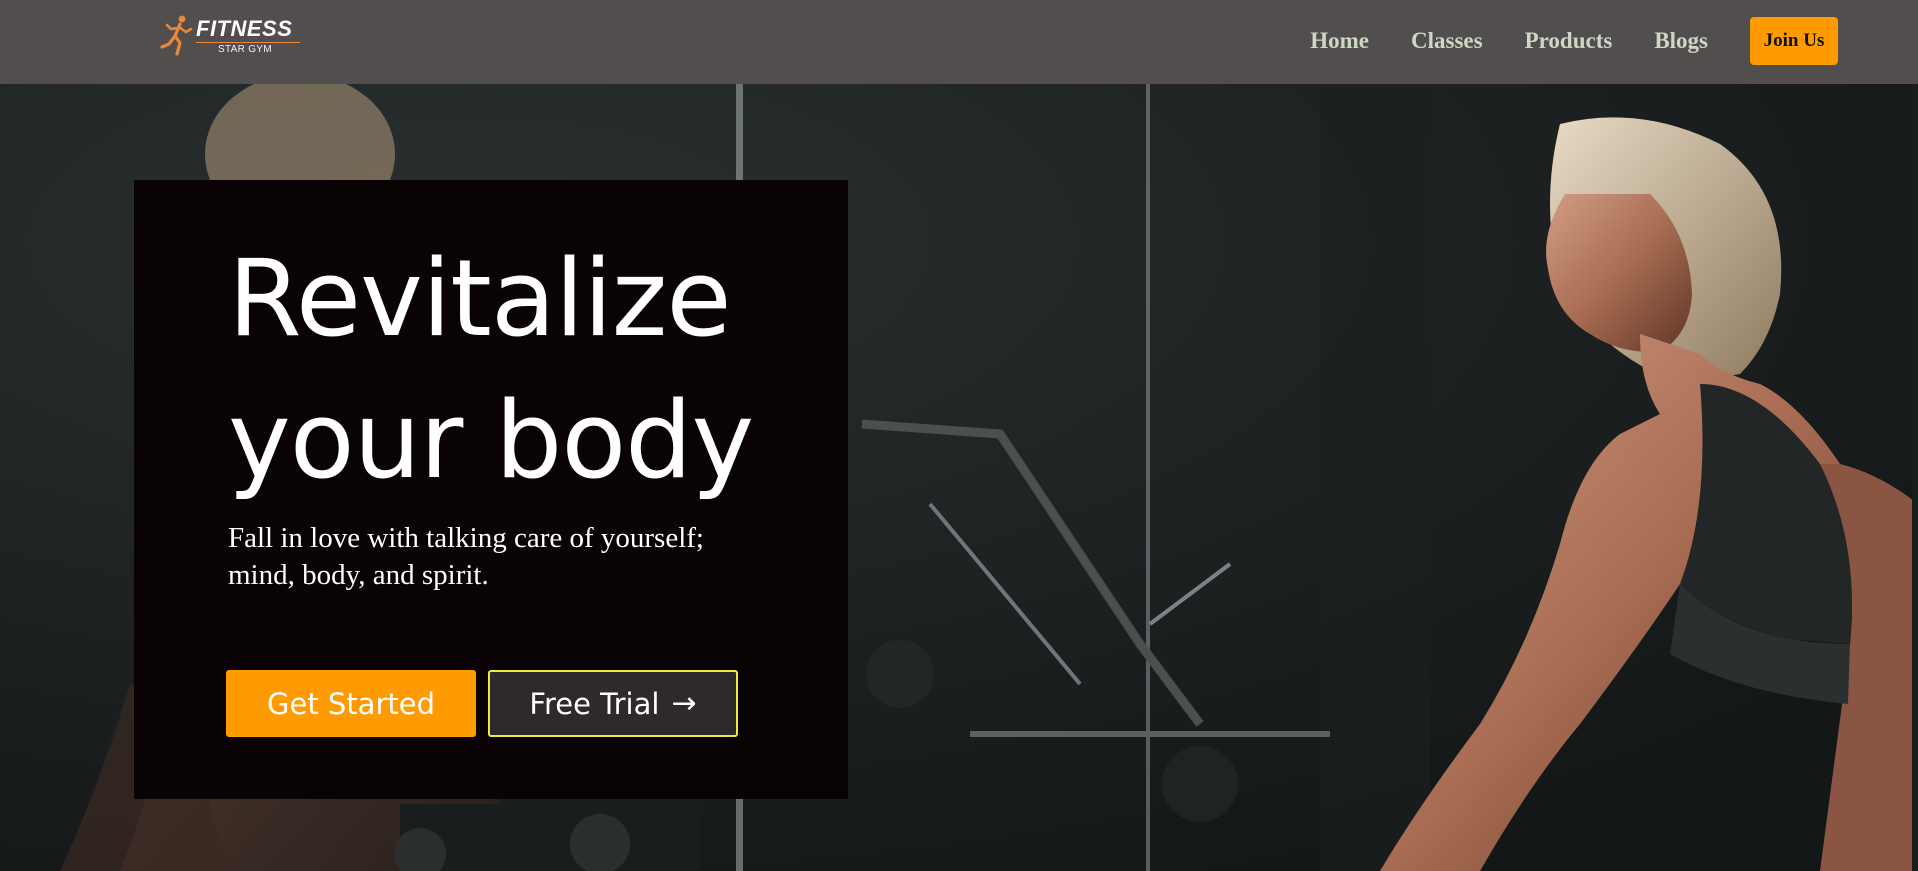 The width and height of the screenshot is (1918, 871). What do you see at coordinates (528, 370) in the screenshot?
I see `hero-title: Revitalize your body` at bounding box center [528, 370].